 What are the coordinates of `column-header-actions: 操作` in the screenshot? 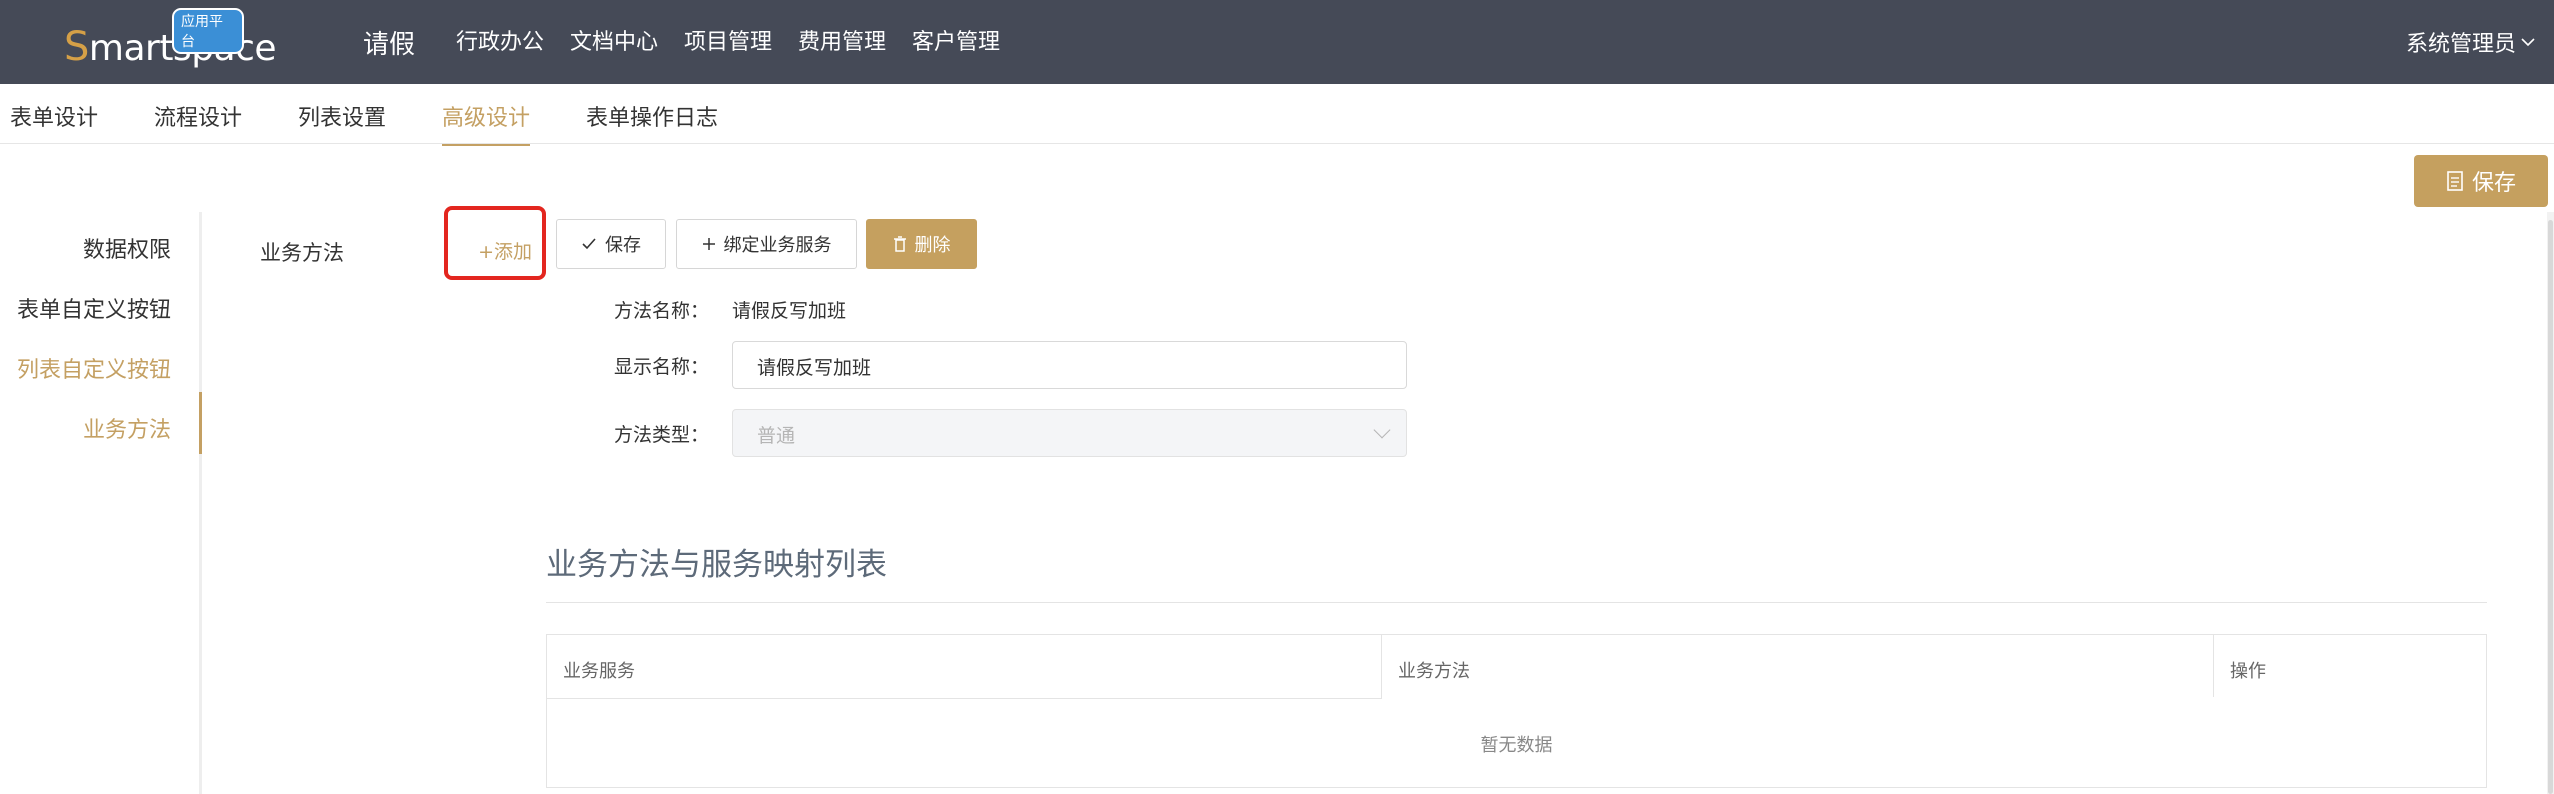 It's located at (2349, 666).